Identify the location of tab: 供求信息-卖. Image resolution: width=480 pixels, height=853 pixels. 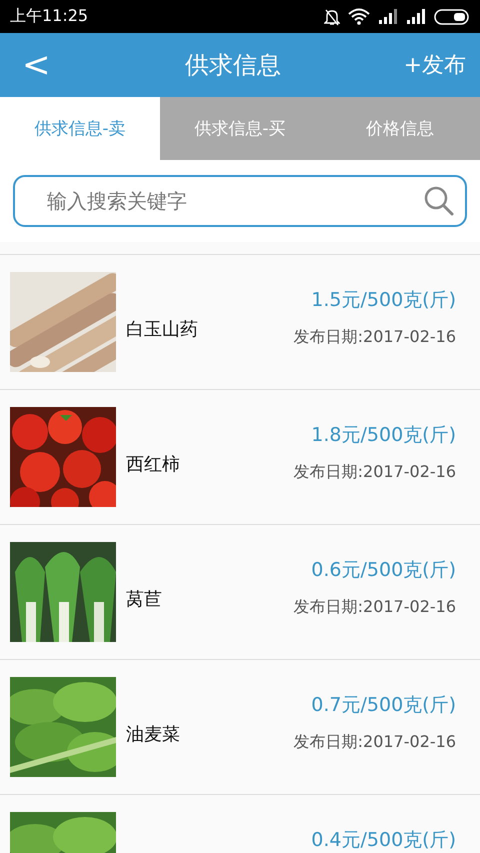
(80, 128).